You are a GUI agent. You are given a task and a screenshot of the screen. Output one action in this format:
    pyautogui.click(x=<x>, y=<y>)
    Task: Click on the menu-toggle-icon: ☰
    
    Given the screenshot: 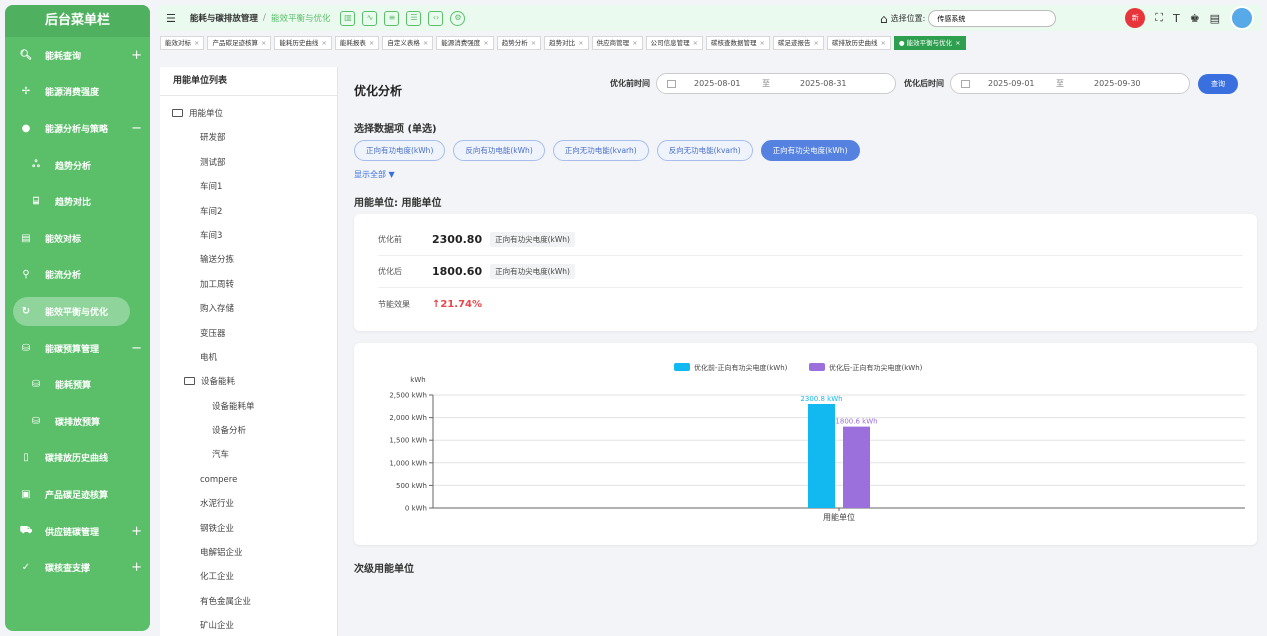 What is the action you would take?
    pyautogui.click(x=171, y=18)
    